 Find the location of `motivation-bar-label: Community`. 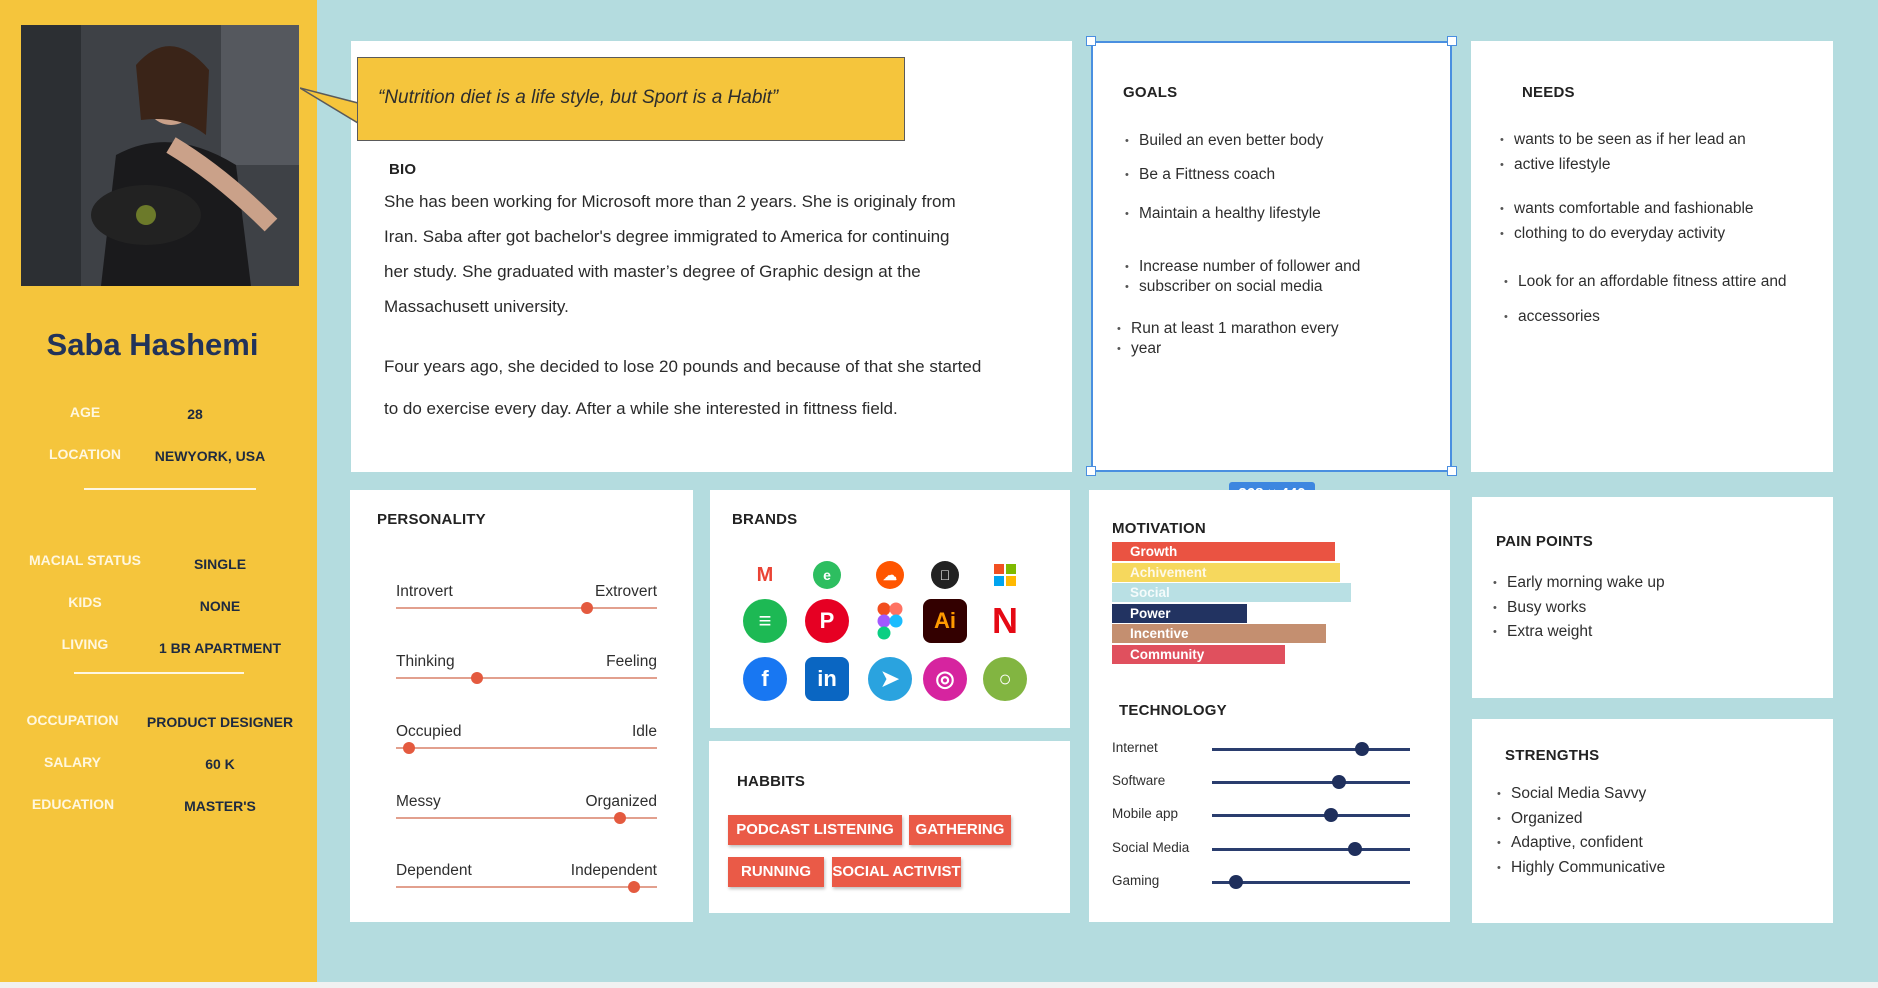

motivation-bar-label: Community is located at coordinates (1167, 654).